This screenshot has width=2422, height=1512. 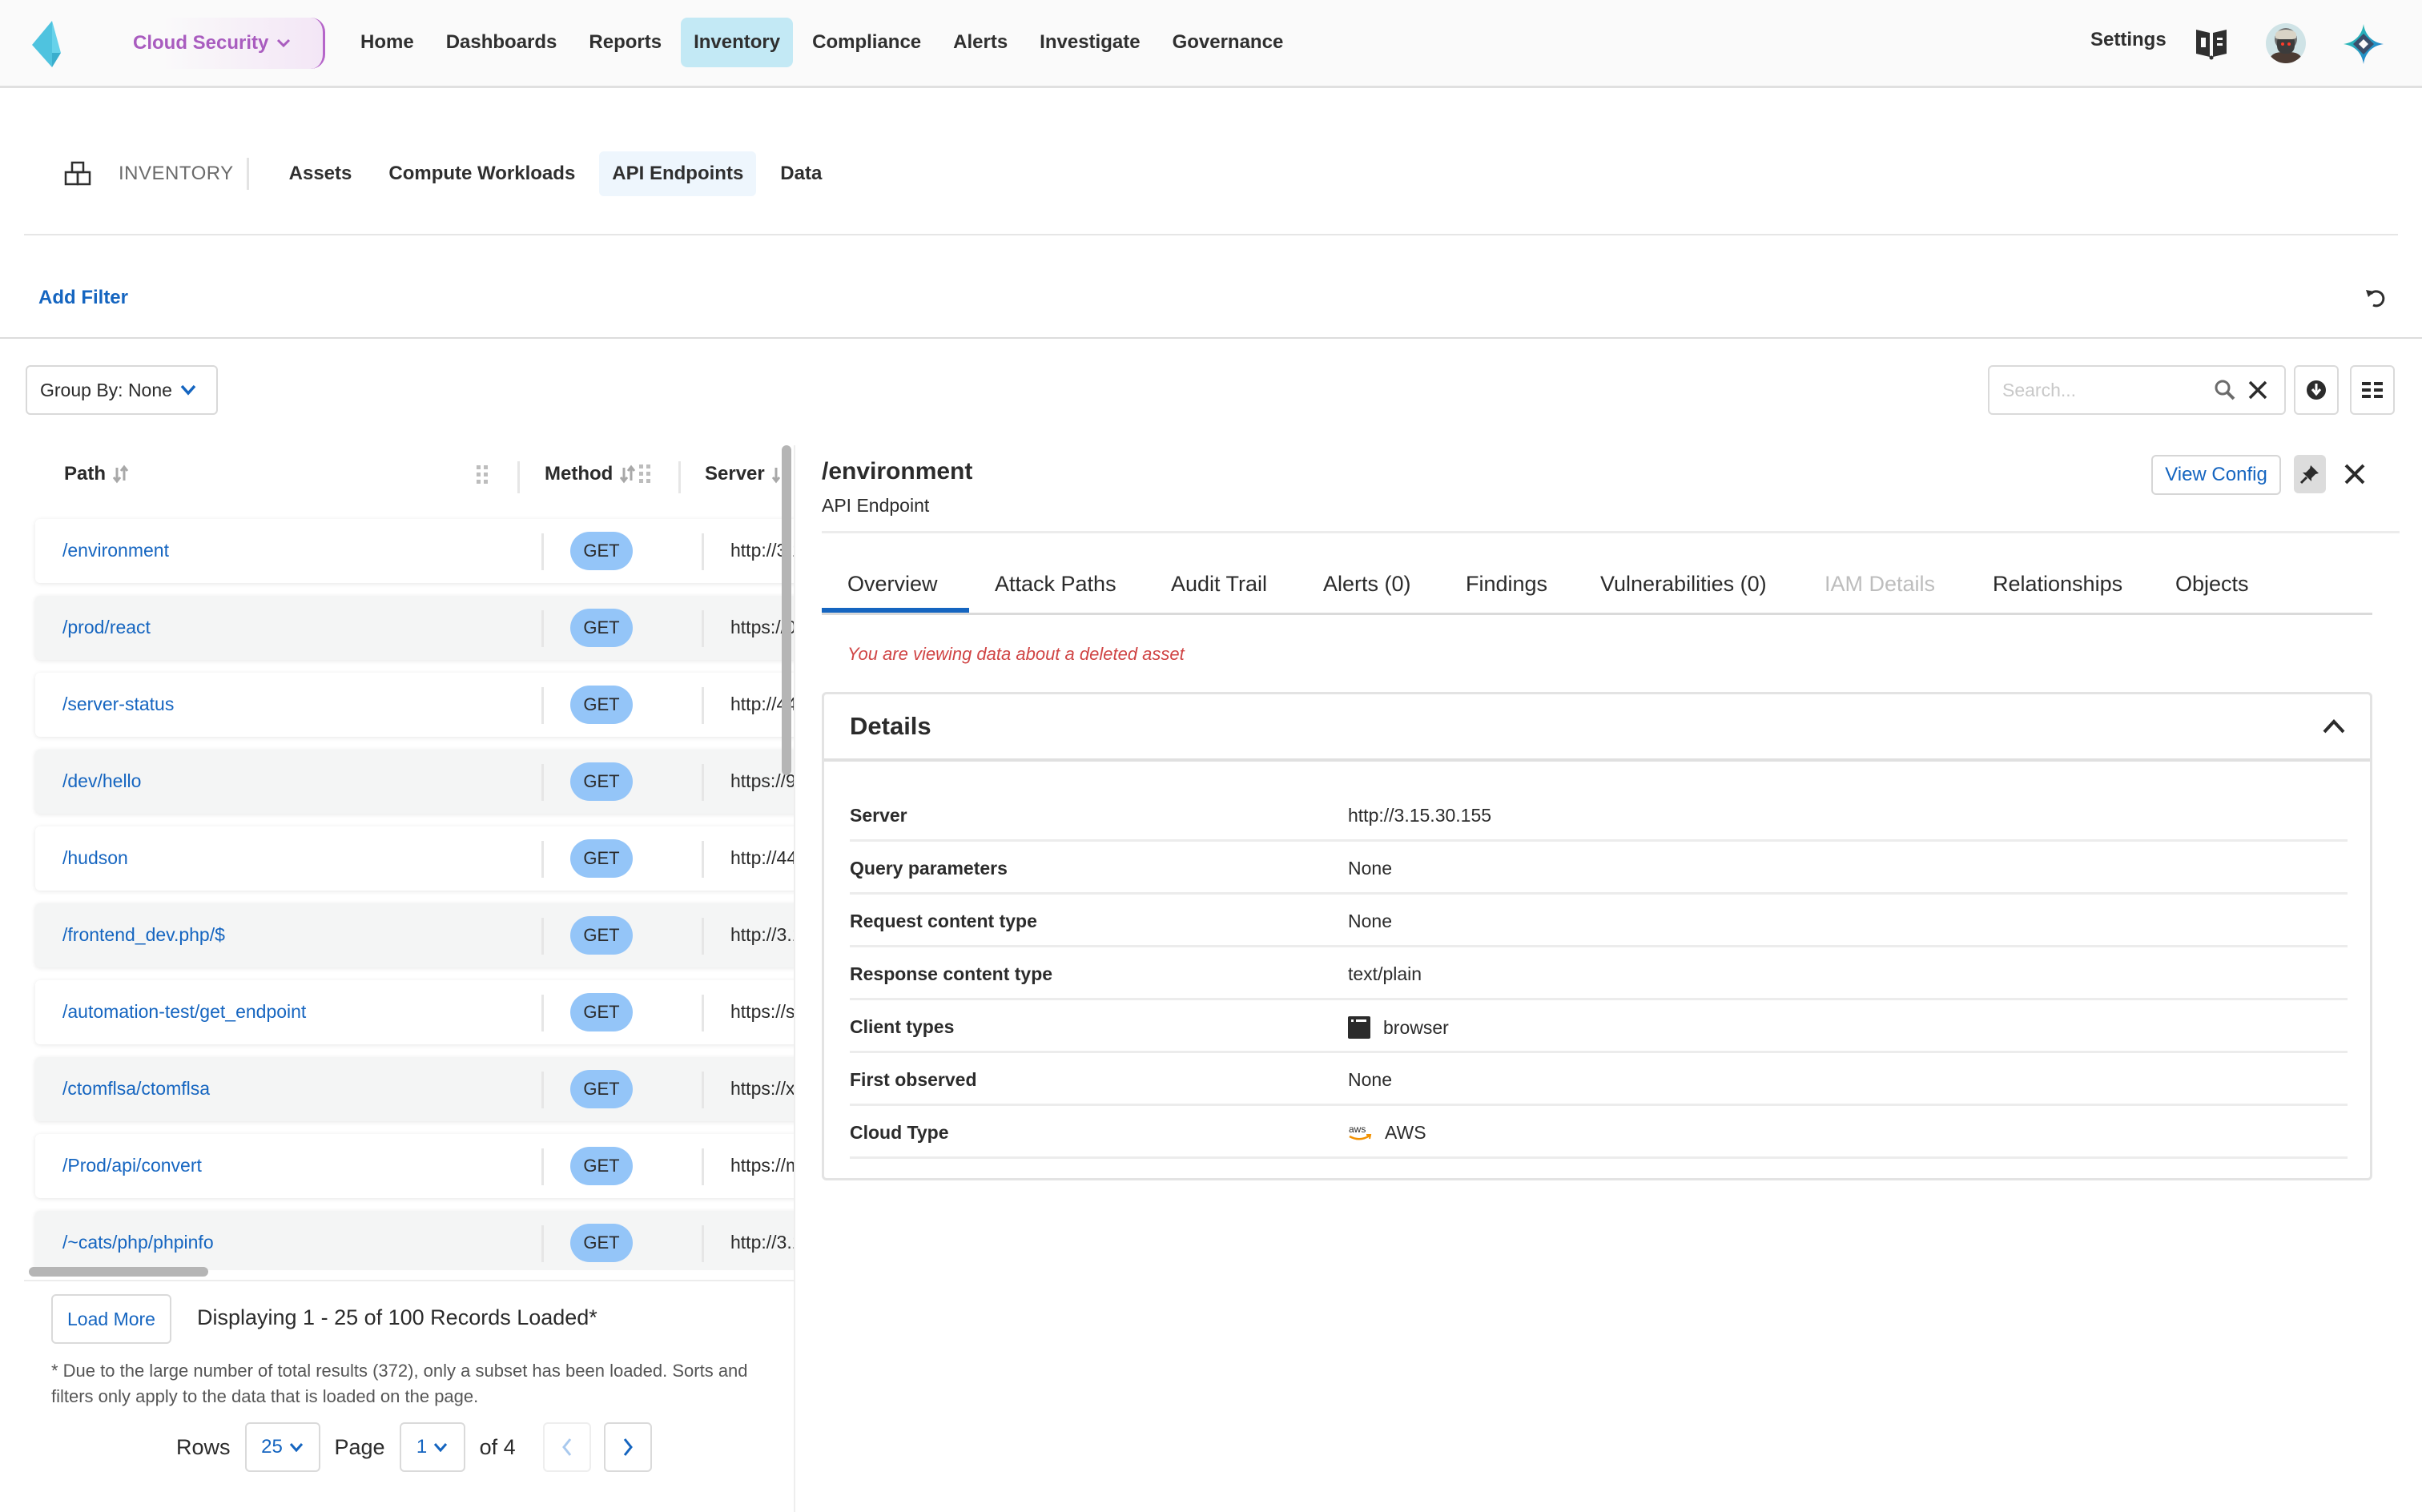 I want to click on page-select: 1, so click(x=432, y=1447).